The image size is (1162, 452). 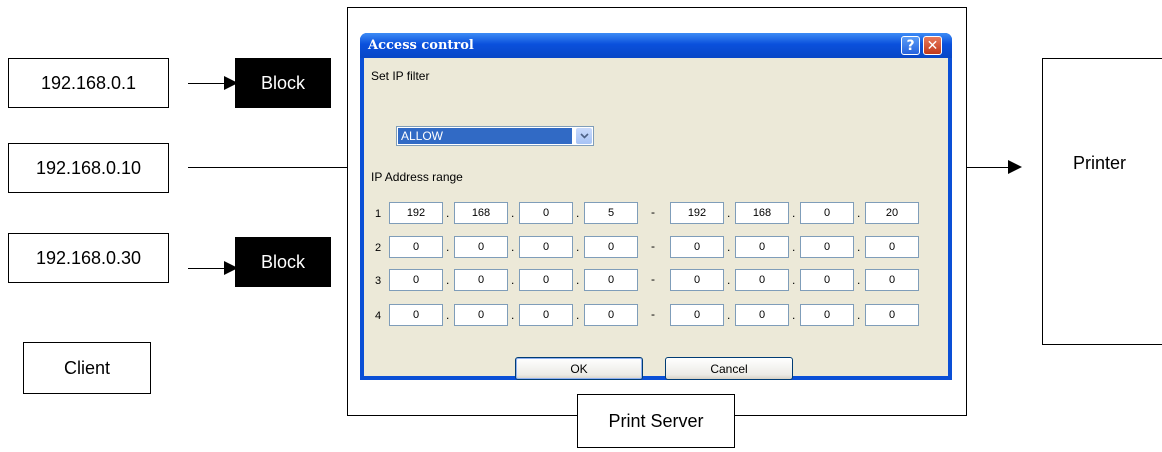 I want to click on client-ip-label: 192.168.0.1, so click(x=88, y=82).